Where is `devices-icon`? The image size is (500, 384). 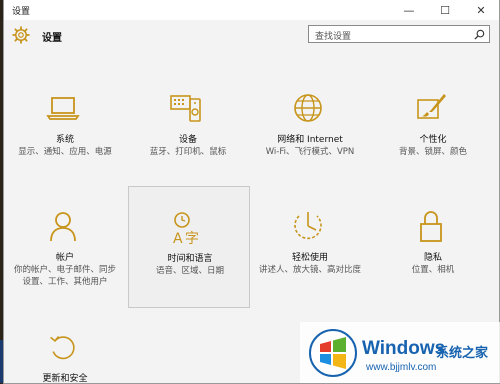 devices-icon is located at coordinates (185, 108).